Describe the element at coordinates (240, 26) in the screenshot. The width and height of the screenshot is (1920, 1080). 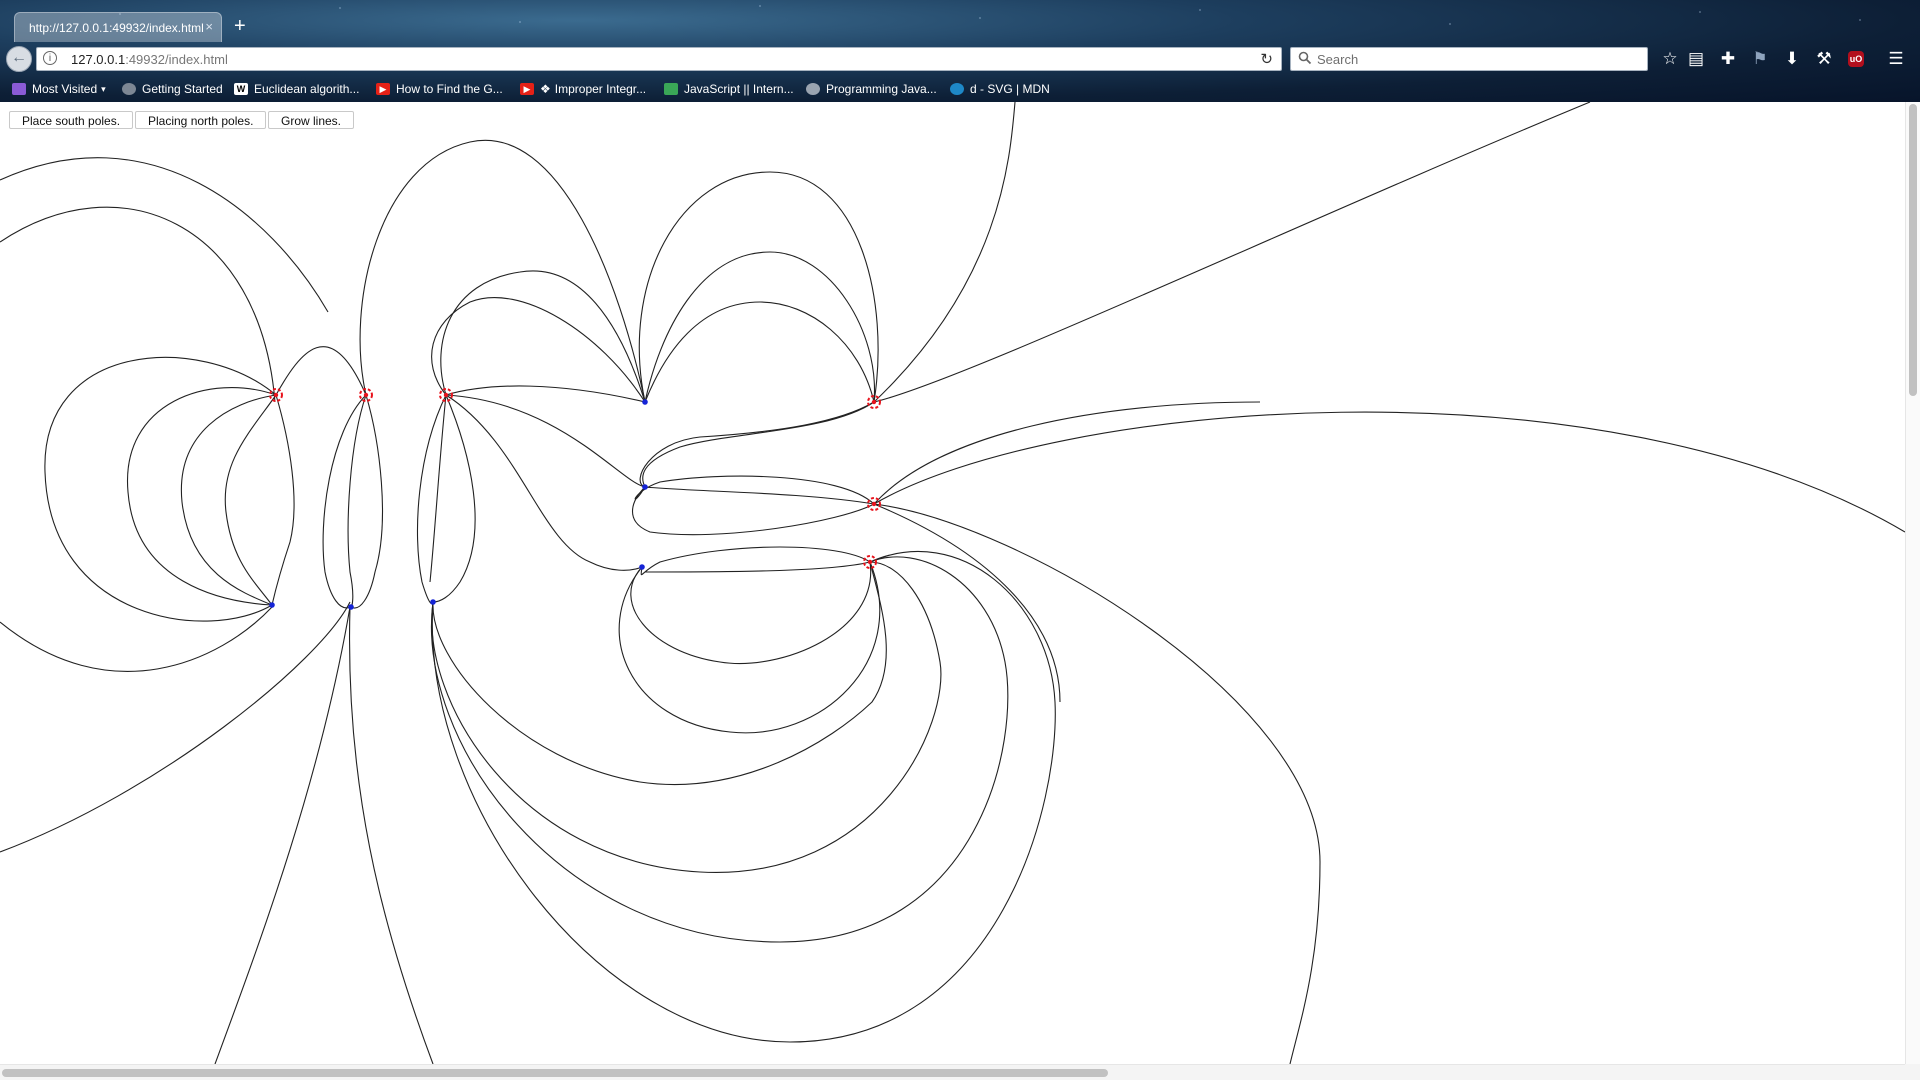
I see `new-tab-icon: +` at that location.